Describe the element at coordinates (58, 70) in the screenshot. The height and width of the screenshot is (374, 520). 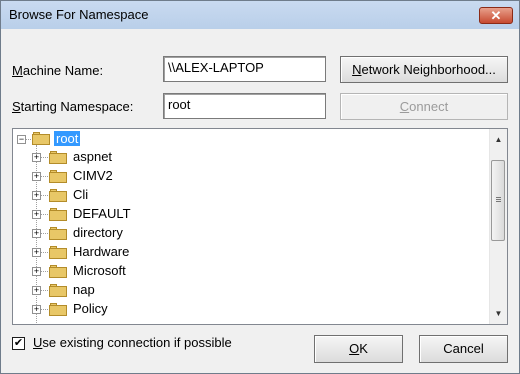
I see `machine-name-label: Machine Name:` at that location.